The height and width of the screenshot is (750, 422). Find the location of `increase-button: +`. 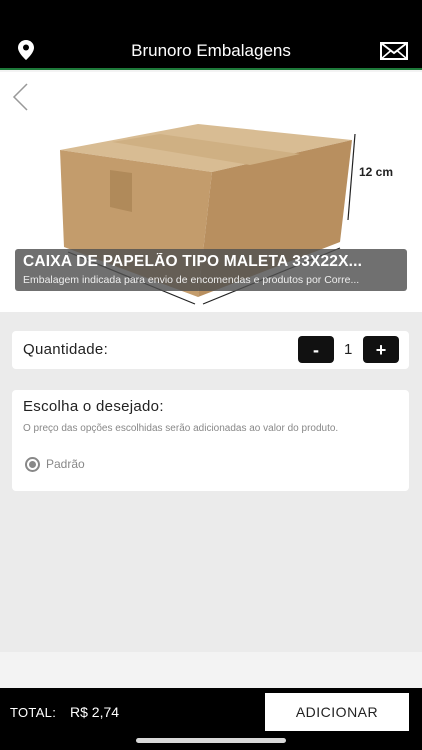

increase-button: + is located at coordinates (381, 349).